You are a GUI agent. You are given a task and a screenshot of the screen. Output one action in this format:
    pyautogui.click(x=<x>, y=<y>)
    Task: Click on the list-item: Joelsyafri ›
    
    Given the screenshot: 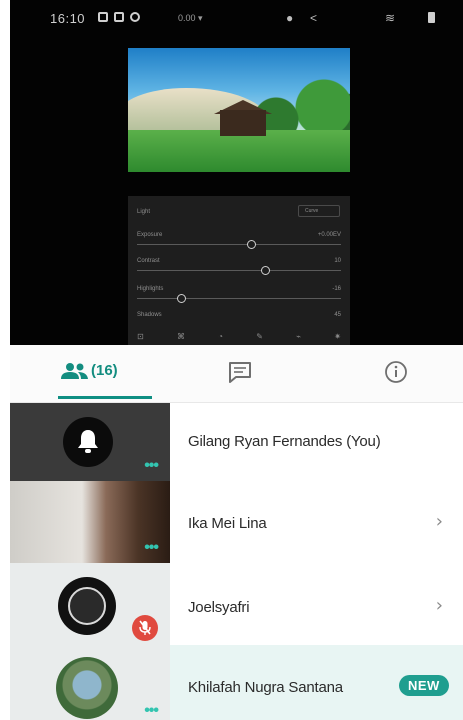 What is the action you would take?
    pyautogui.click(x=236, y=604)
    